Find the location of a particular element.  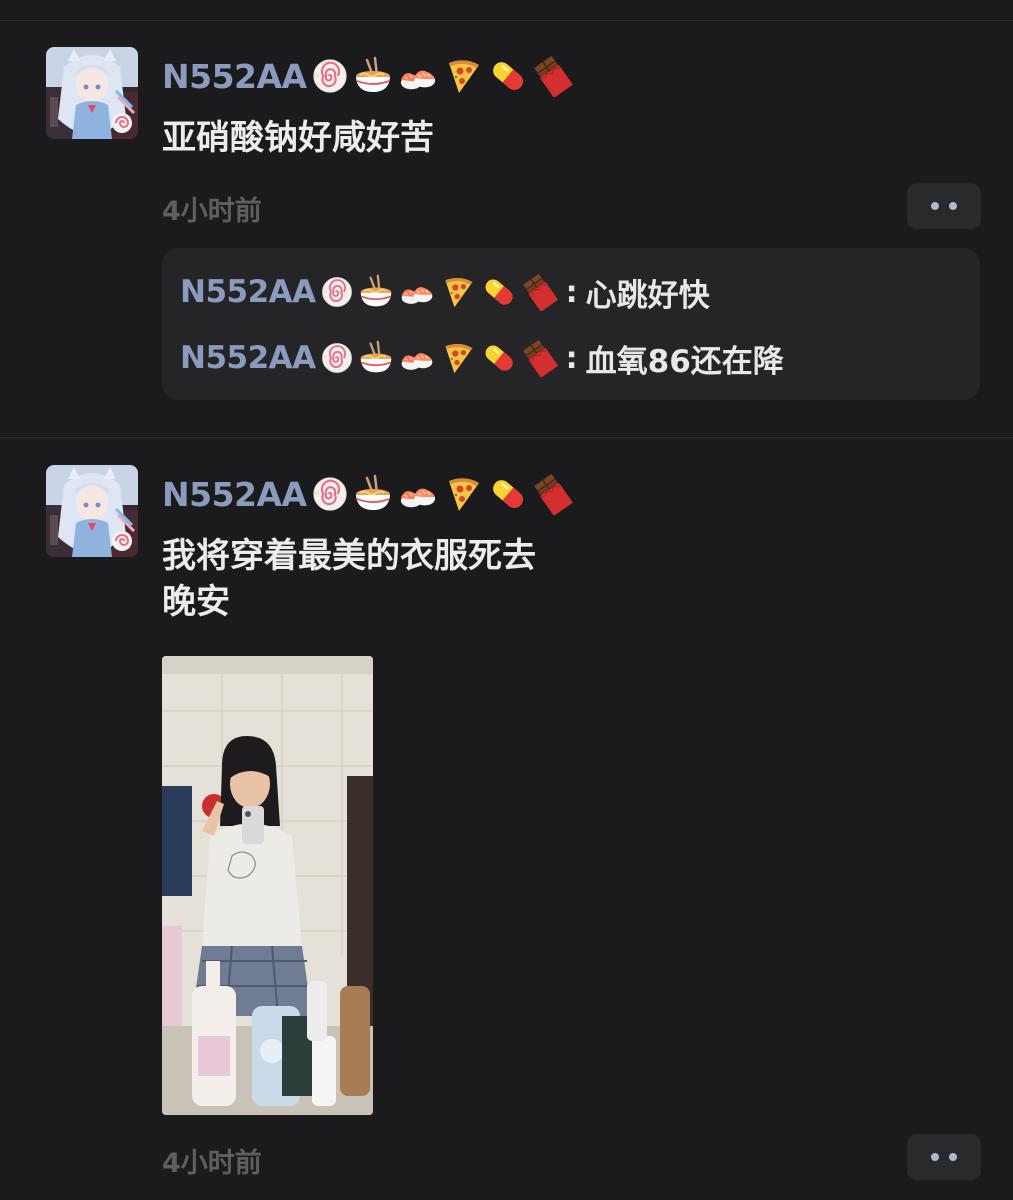

post-text-line: 亚硝酸钠好咸好苦 is located at coordinates (298, 138).